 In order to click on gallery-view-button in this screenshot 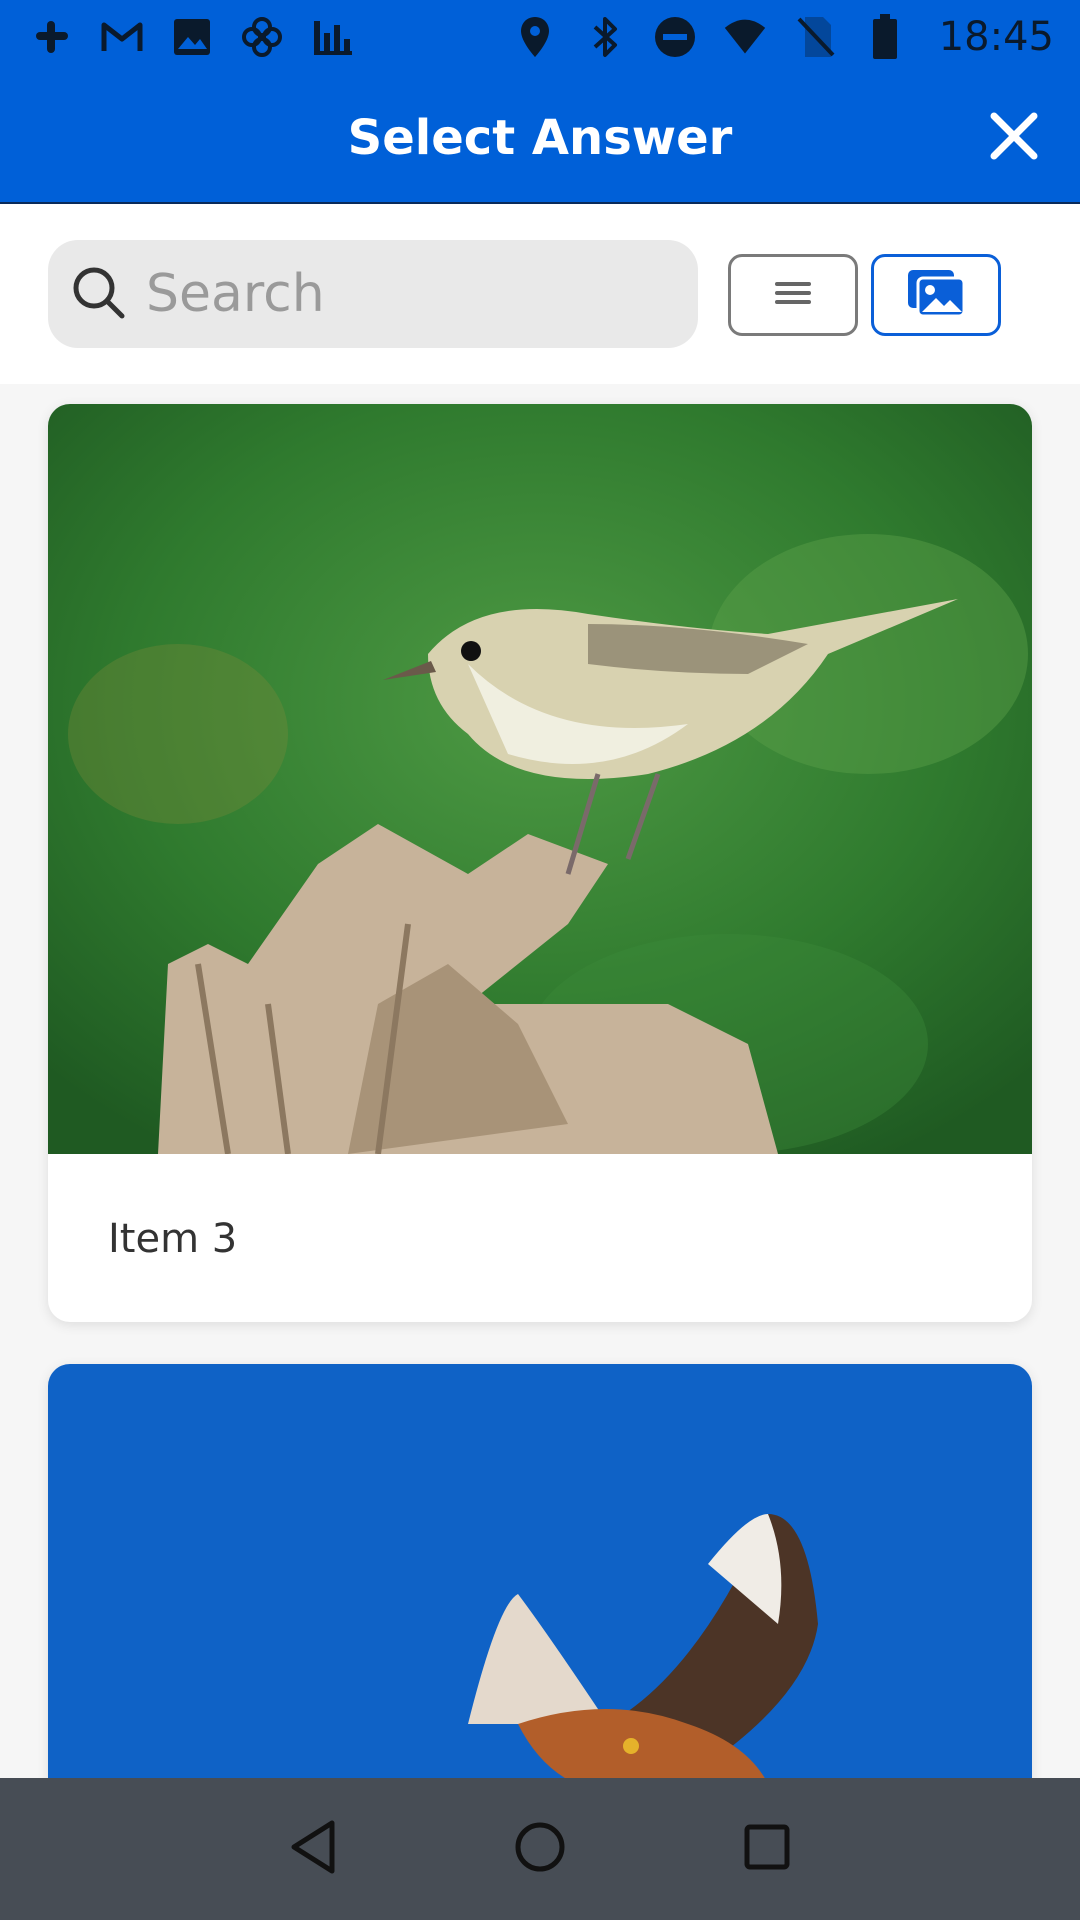, I will do `click(936, 295)`.